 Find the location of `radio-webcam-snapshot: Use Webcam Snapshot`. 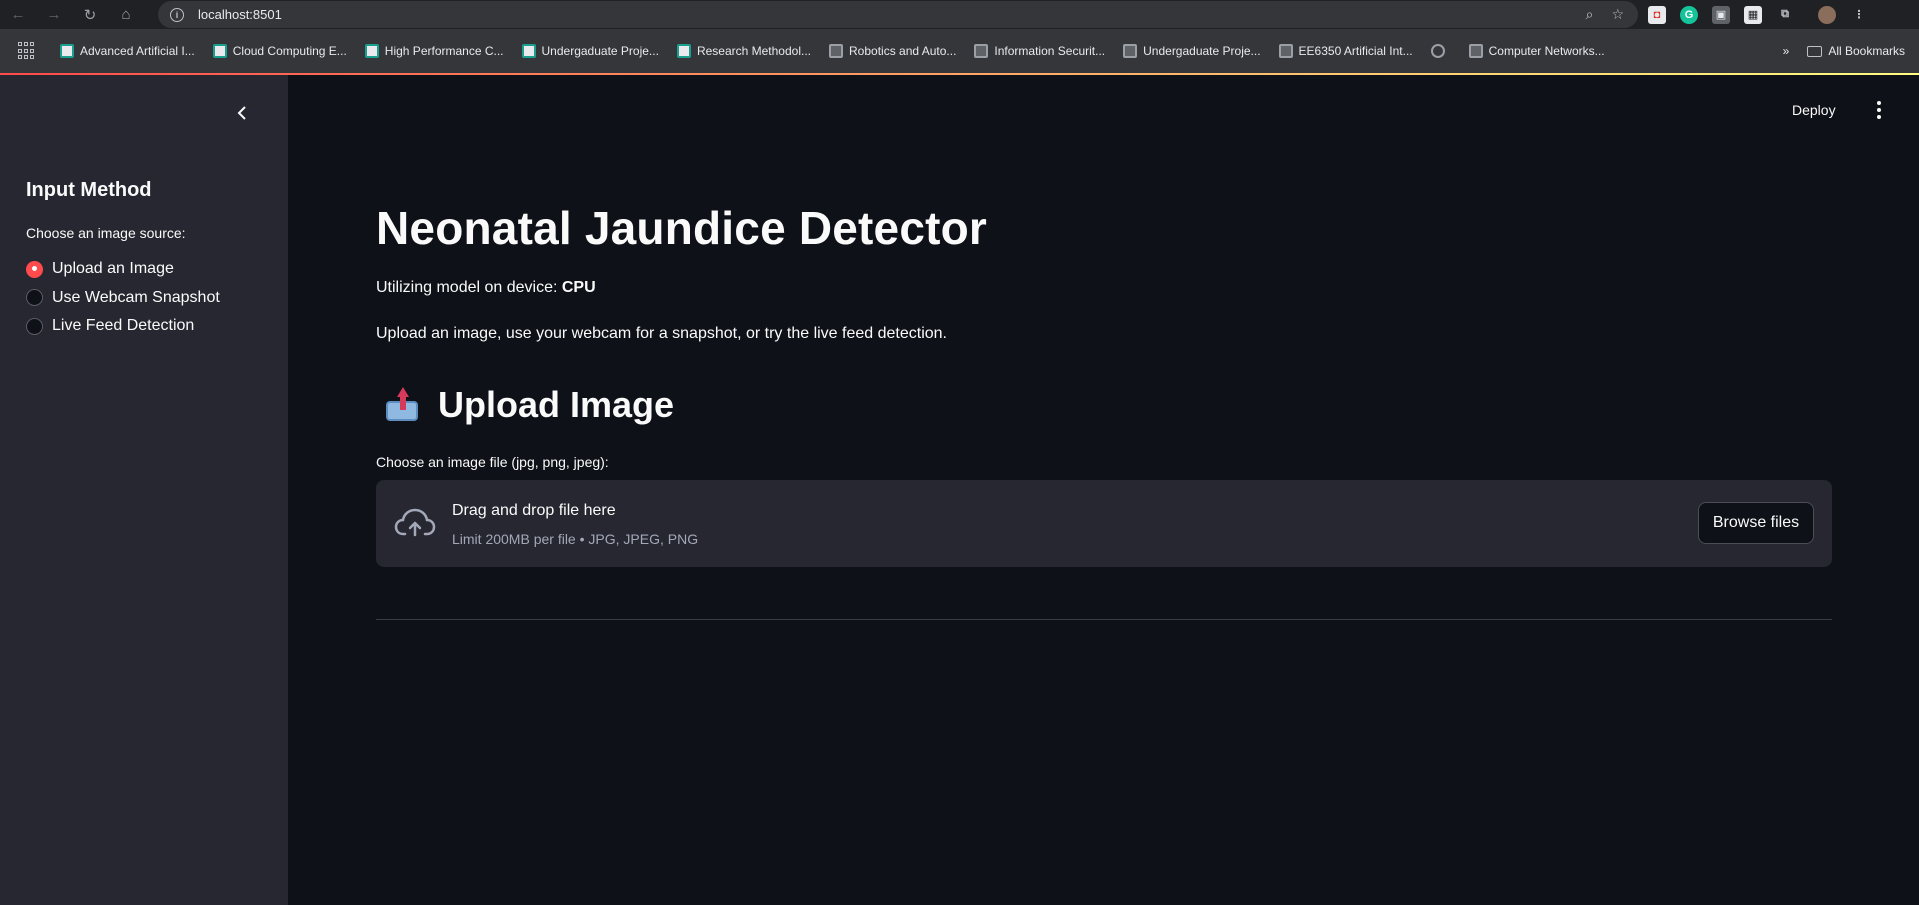

radio-webcam-snapshot: Use Webcam Snapshot is located at coordinates (123, 298).